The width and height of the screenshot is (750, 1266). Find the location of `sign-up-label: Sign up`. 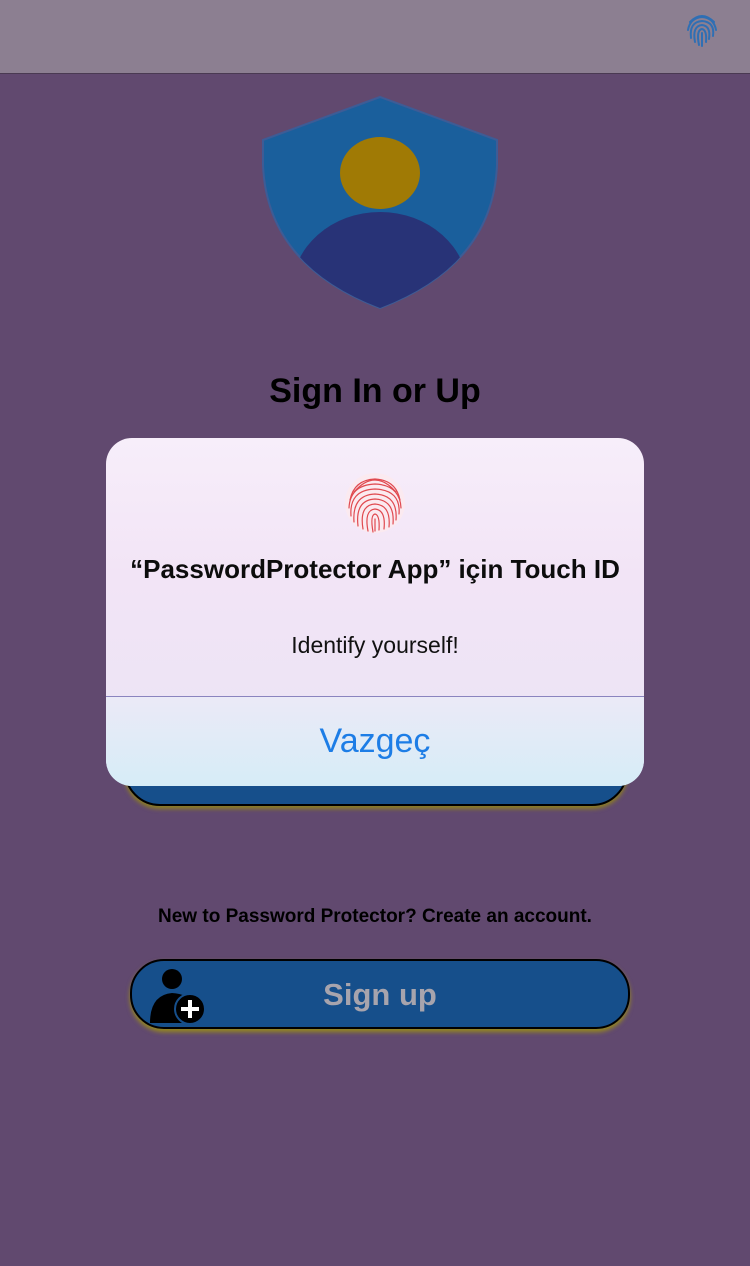

sign-up-label: Sign up is located at coordinates (380, 994).